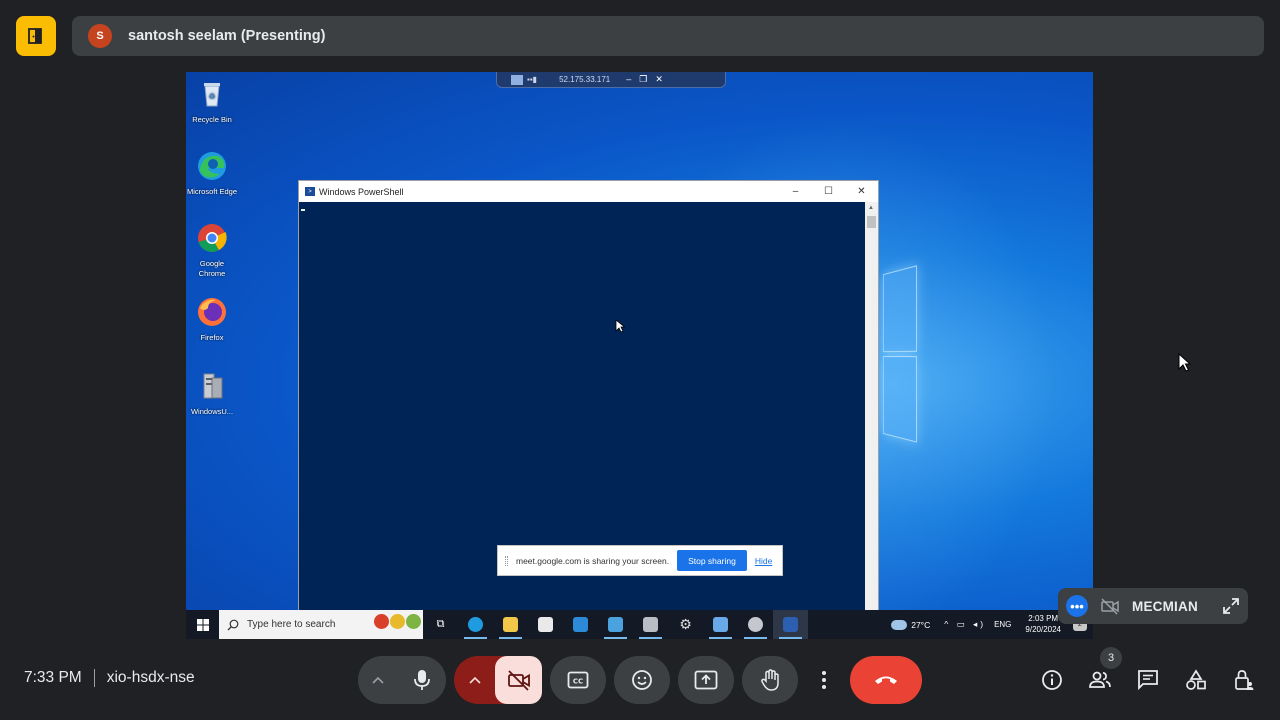 This screenshot has width=1280, height=720. Describe the element at coordinates (628, 79) in the screenshot. I see `minimize-icon: ‒` at that location.